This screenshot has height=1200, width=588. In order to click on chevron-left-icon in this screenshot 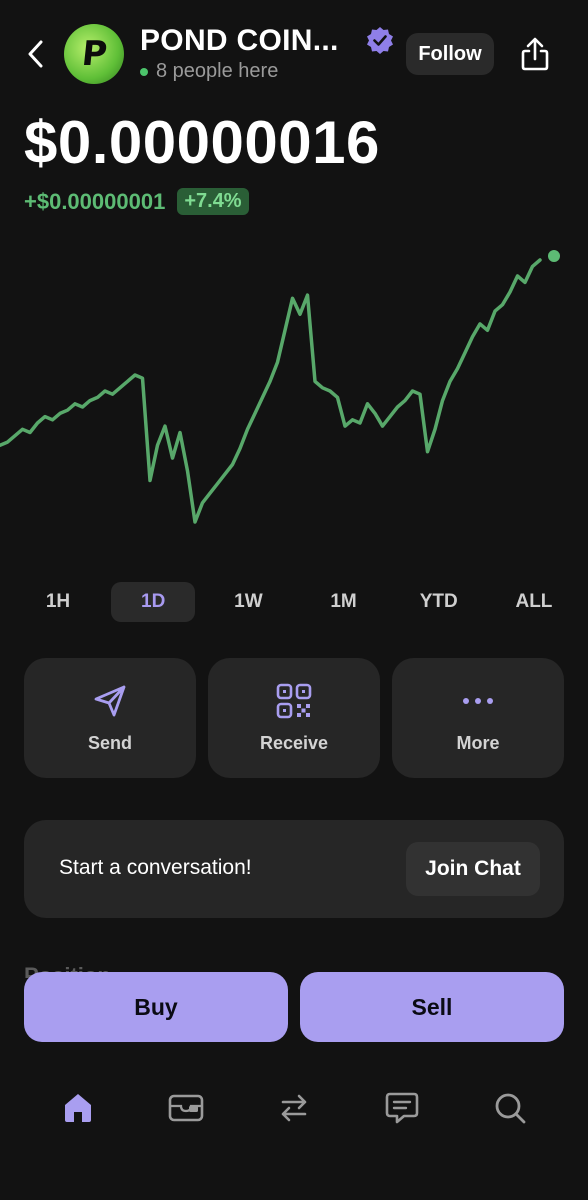, I will do `click(35, 54)`.